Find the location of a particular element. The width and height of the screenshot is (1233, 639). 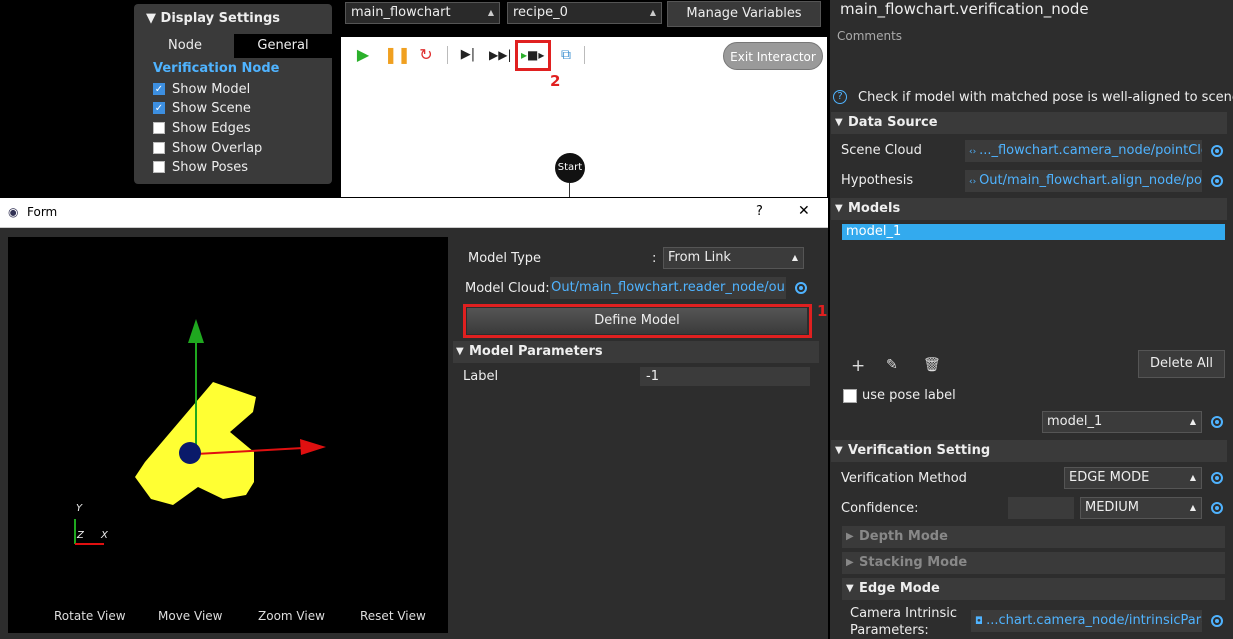

stacking-mode-header: ▶ Stacking Mode is located at coordinates (1033, 563).